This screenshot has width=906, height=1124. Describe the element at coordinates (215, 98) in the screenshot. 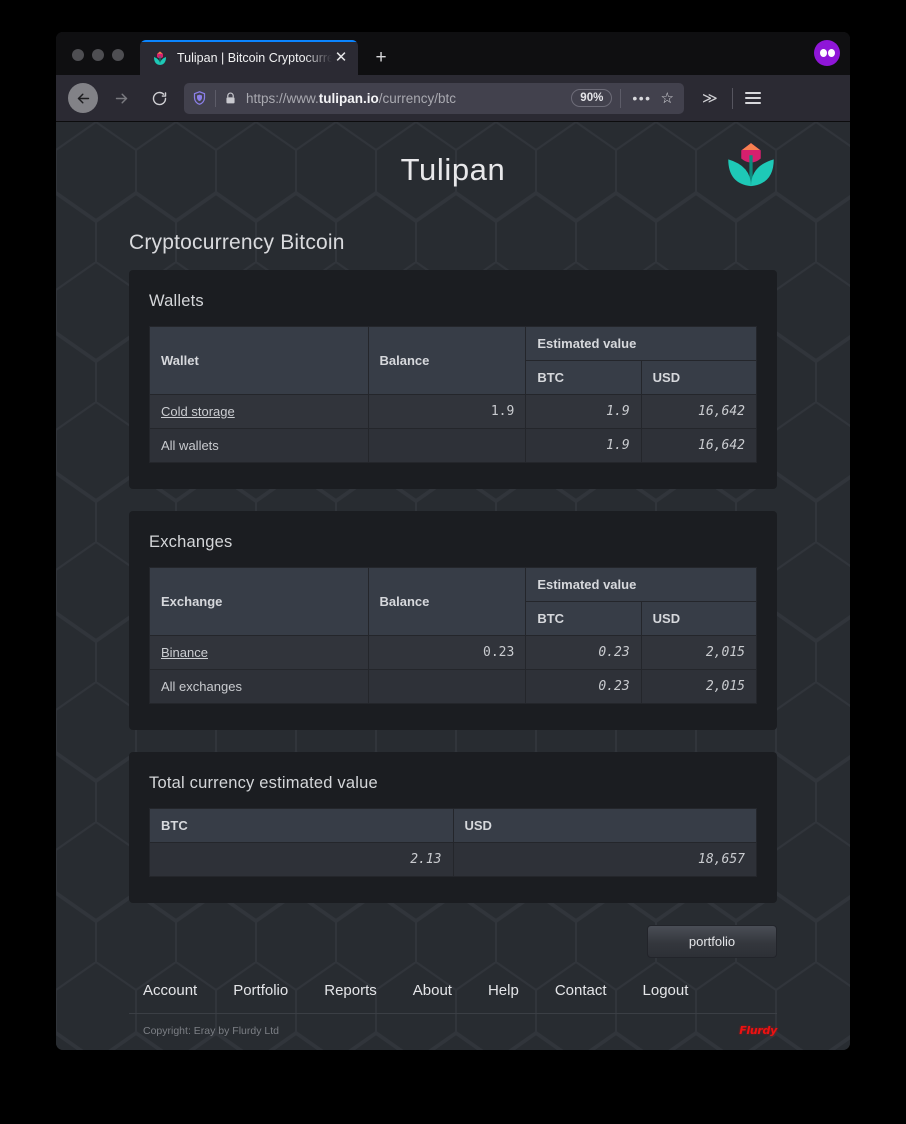

I see `url-divider` at that location.